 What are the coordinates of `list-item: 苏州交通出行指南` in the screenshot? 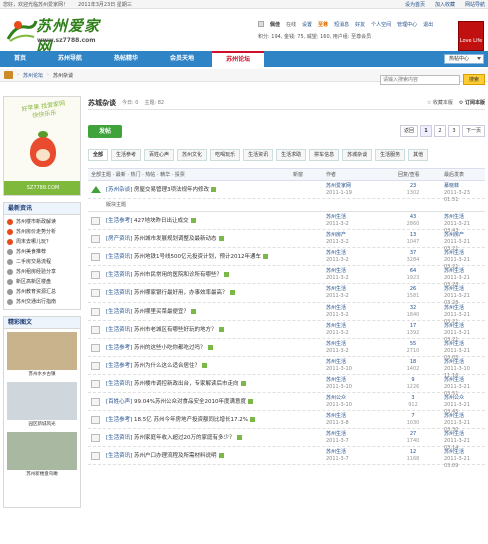 It's located at (42, 302).